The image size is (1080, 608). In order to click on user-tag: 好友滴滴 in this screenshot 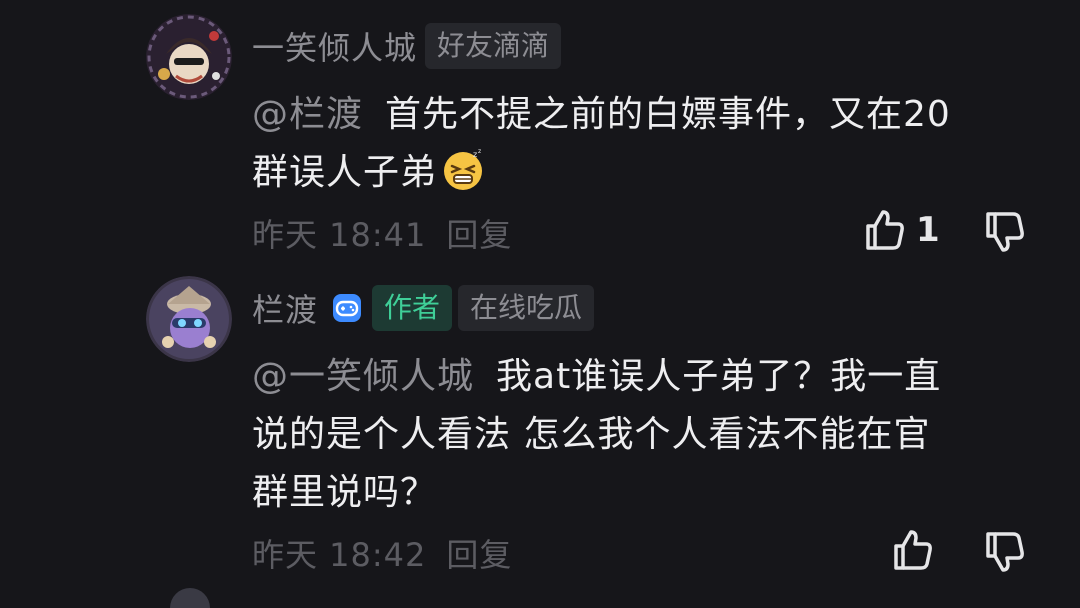, I will do `click(493, 46)`.